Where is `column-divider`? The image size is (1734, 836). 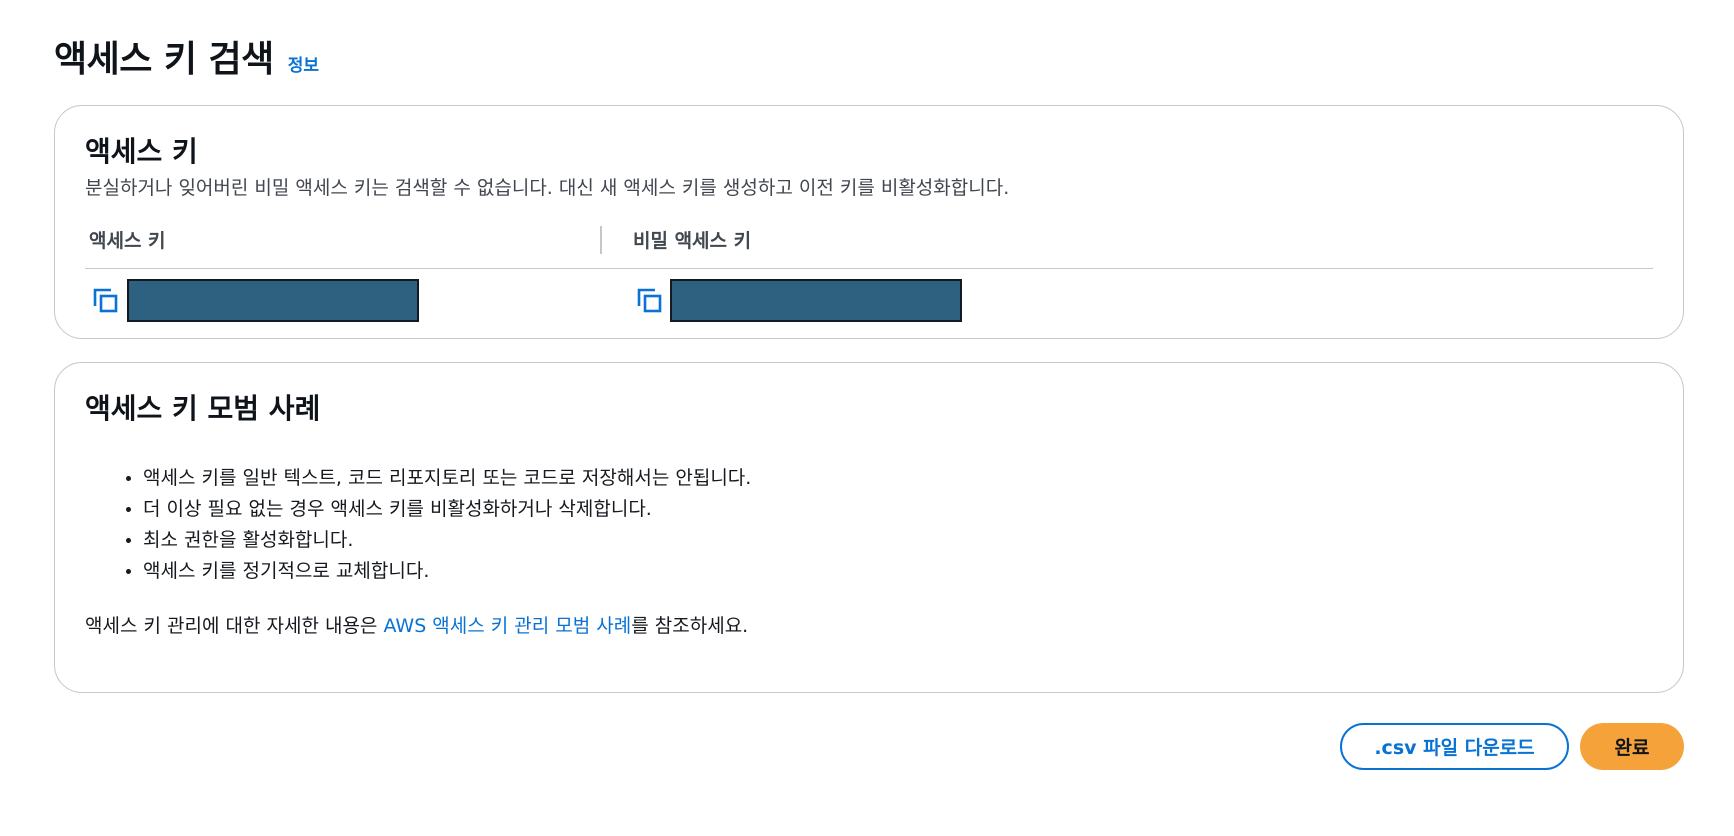 column-divider is located at coordinates (601, 240).